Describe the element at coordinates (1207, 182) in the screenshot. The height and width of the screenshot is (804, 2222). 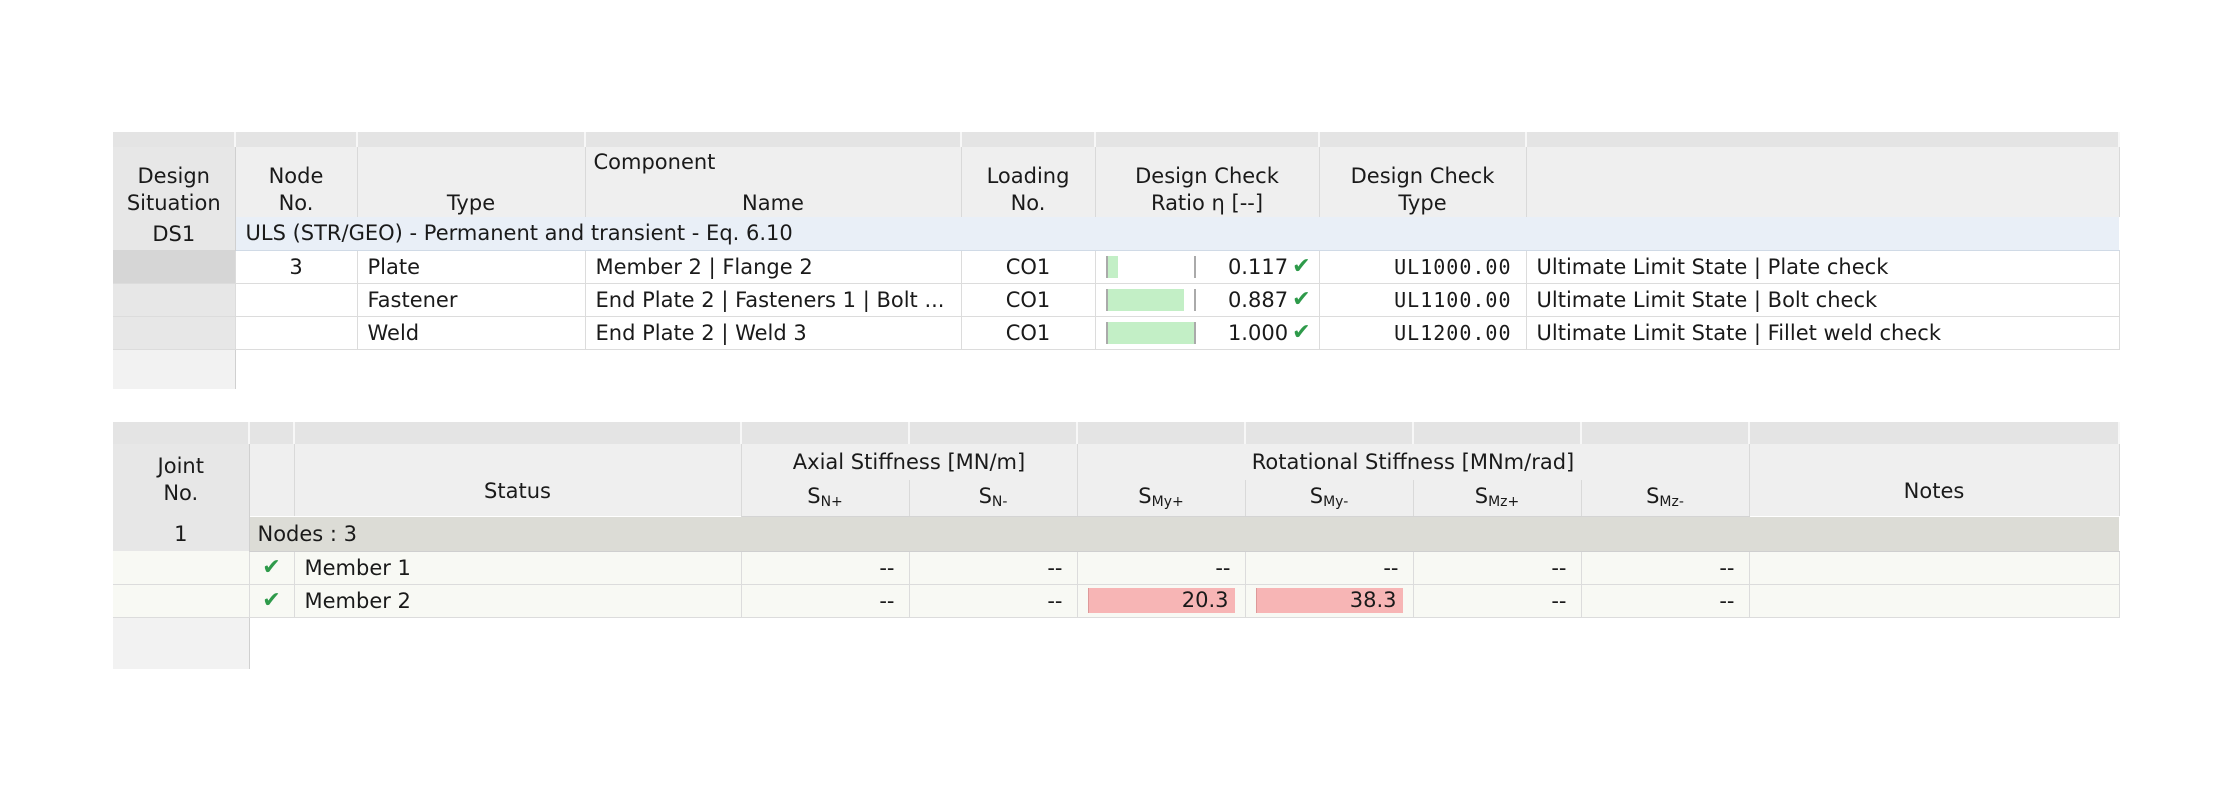
I see `ratio-header: Design Check Ratio η [--]` at that location.